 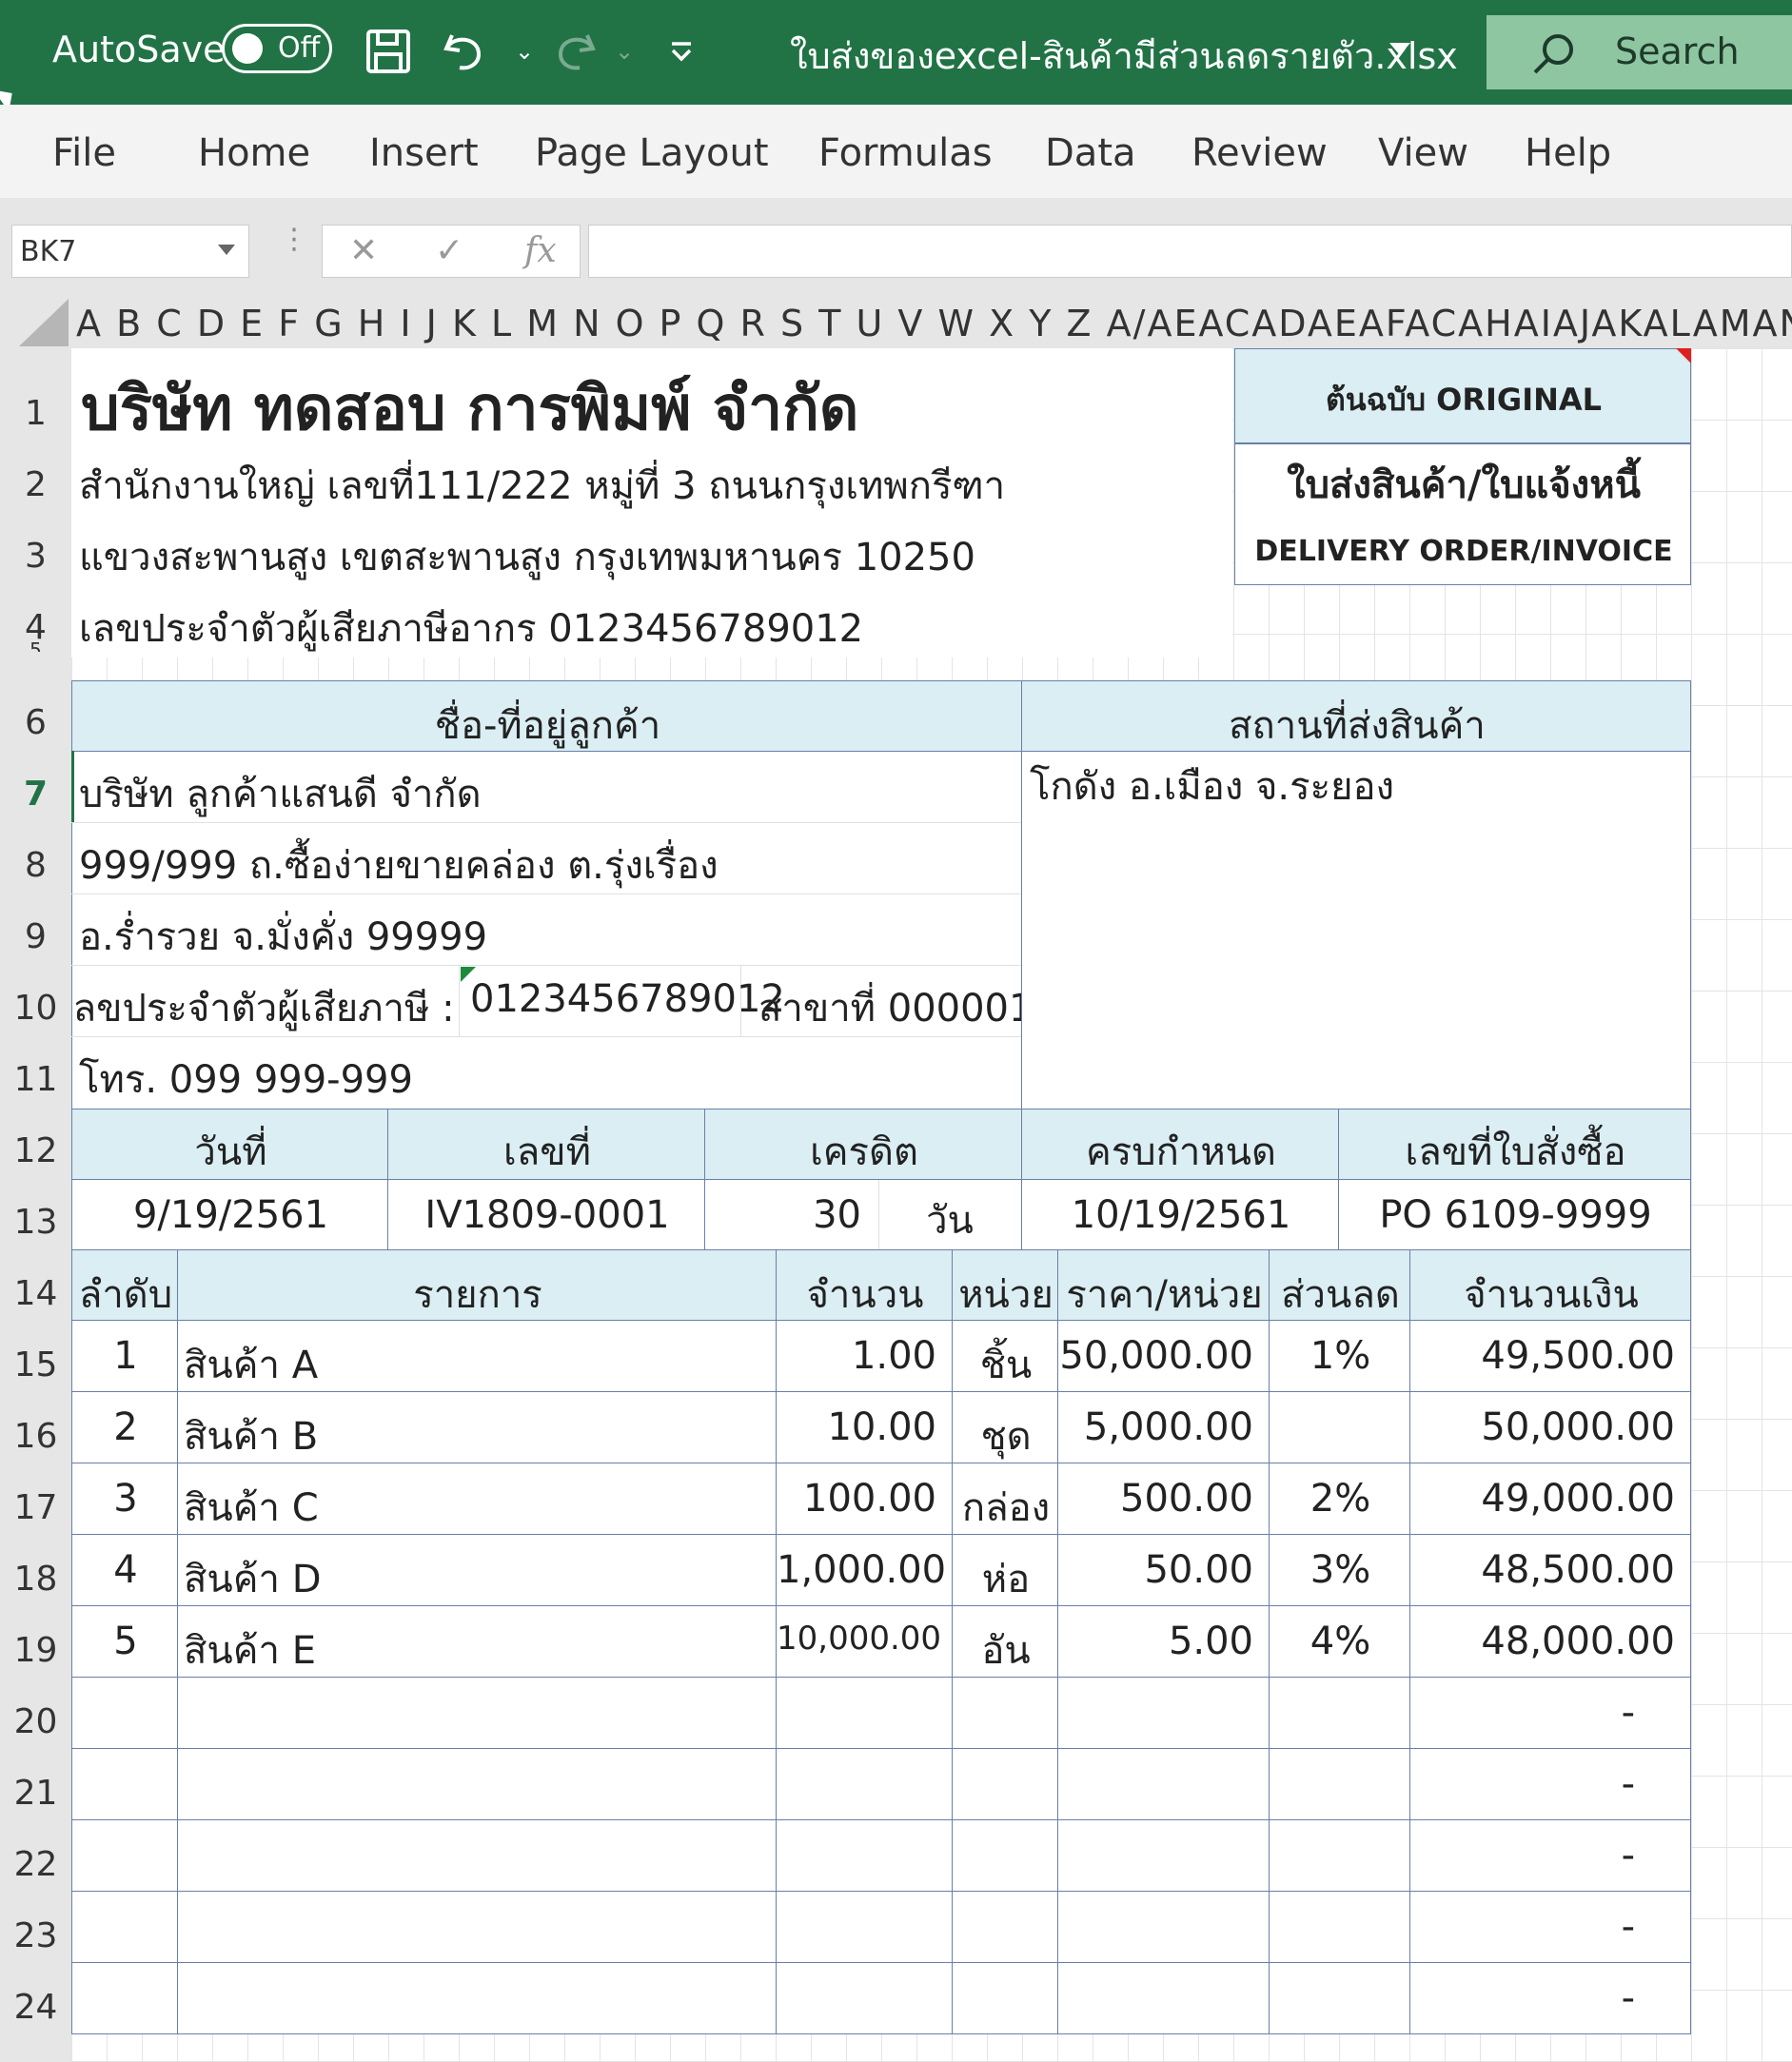 I want to click on item-amount-cell: 49,500.00, so click(x=1550, y=1356).